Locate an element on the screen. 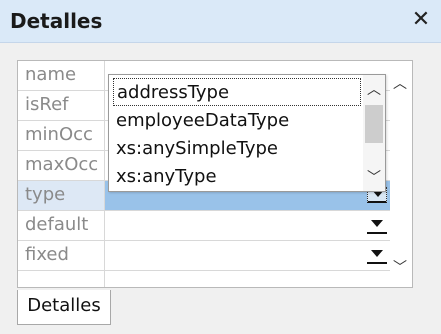 The image size is (441, 334). dropdown-scrollbar: ︿ ﹀ is located at coordinates (374, 133).